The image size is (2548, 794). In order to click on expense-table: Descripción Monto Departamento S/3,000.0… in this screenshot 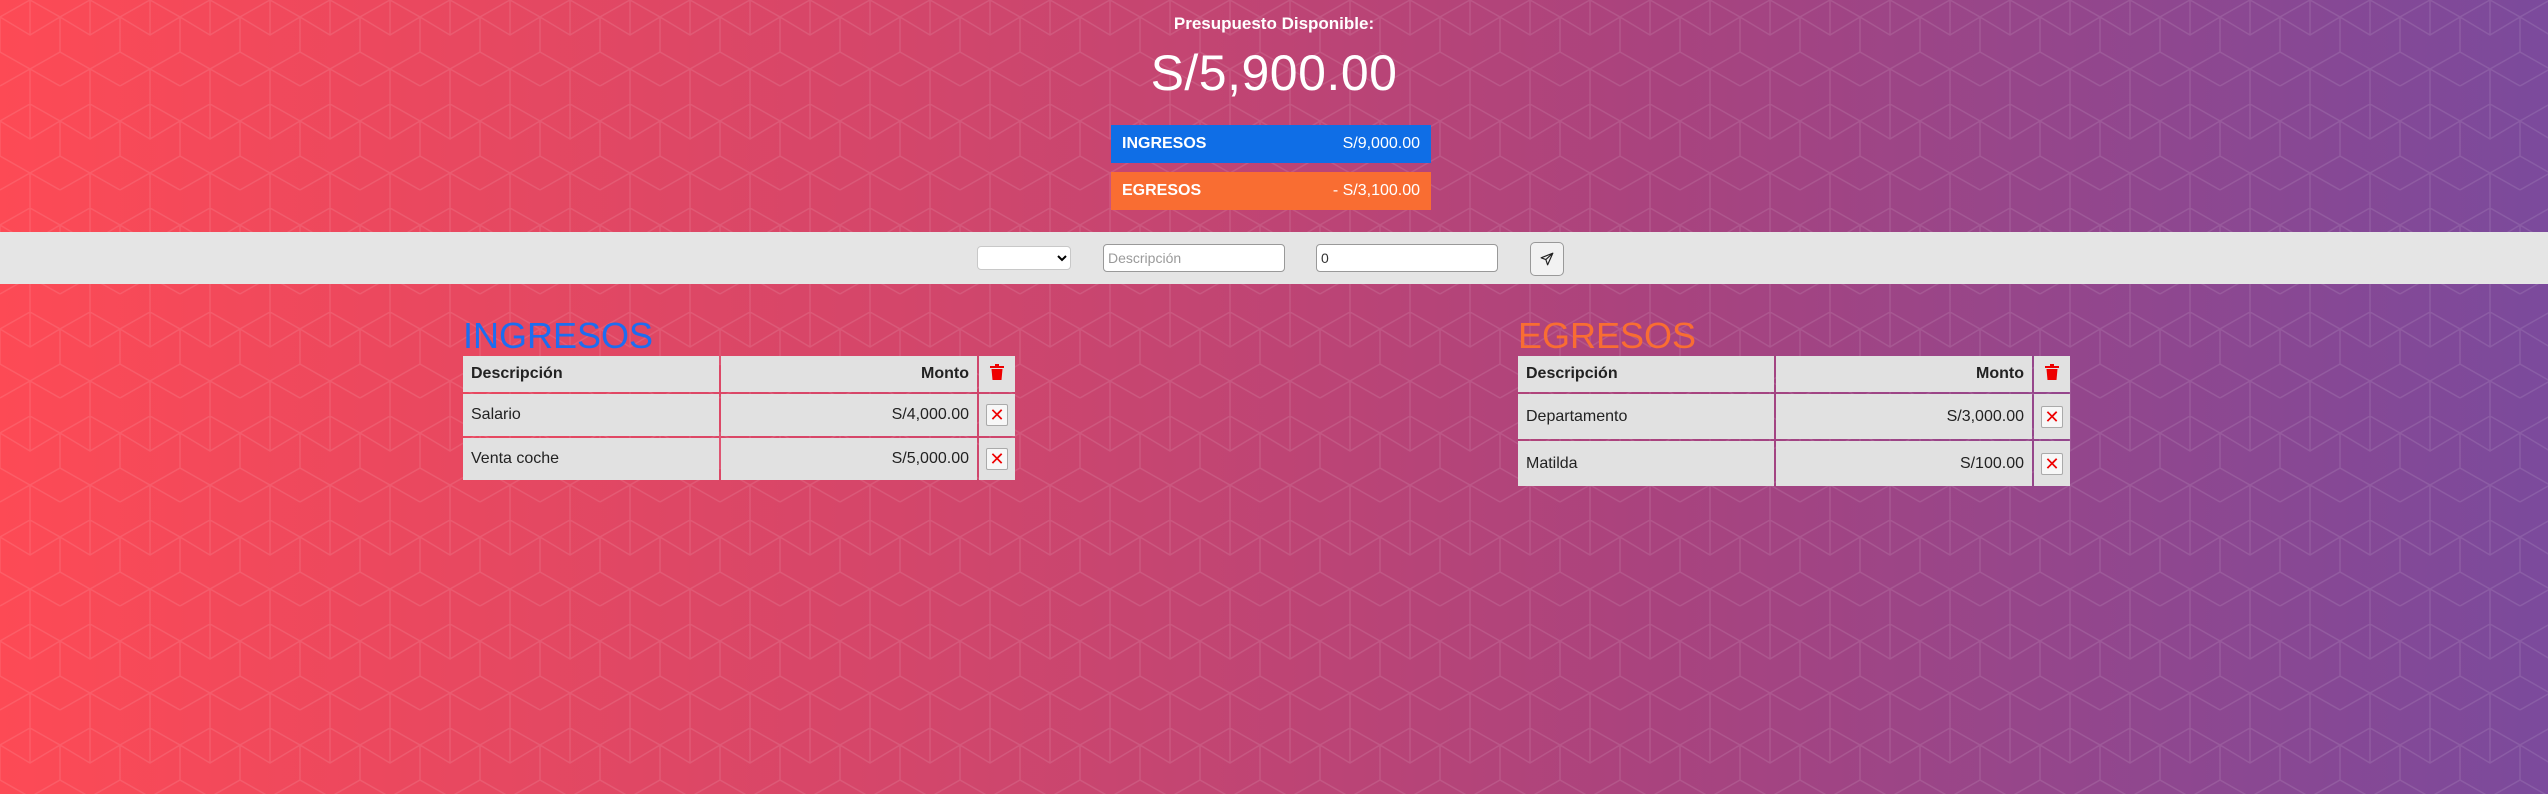, I will do `click(1794, 421)`.